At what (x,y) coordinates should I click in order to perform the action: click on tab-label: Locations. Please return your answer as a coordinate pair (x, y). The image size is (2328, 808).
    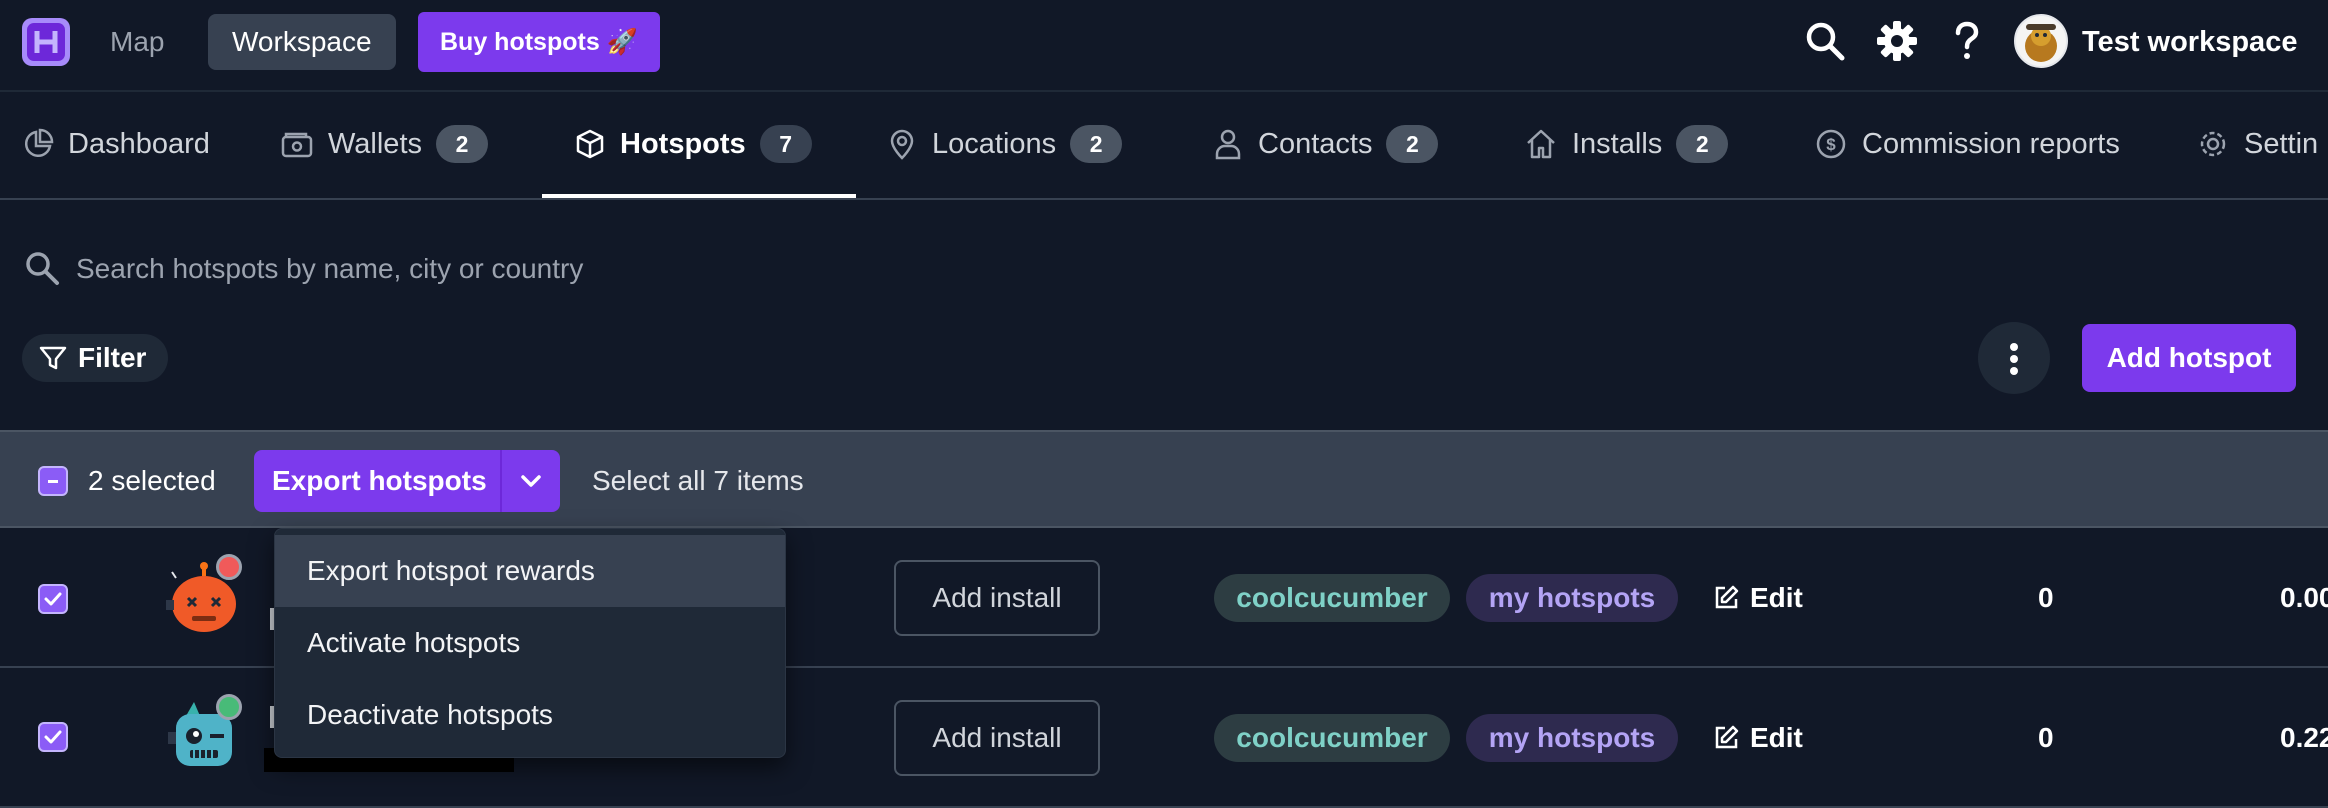
    Looking at the image, I should click on (994, 143).